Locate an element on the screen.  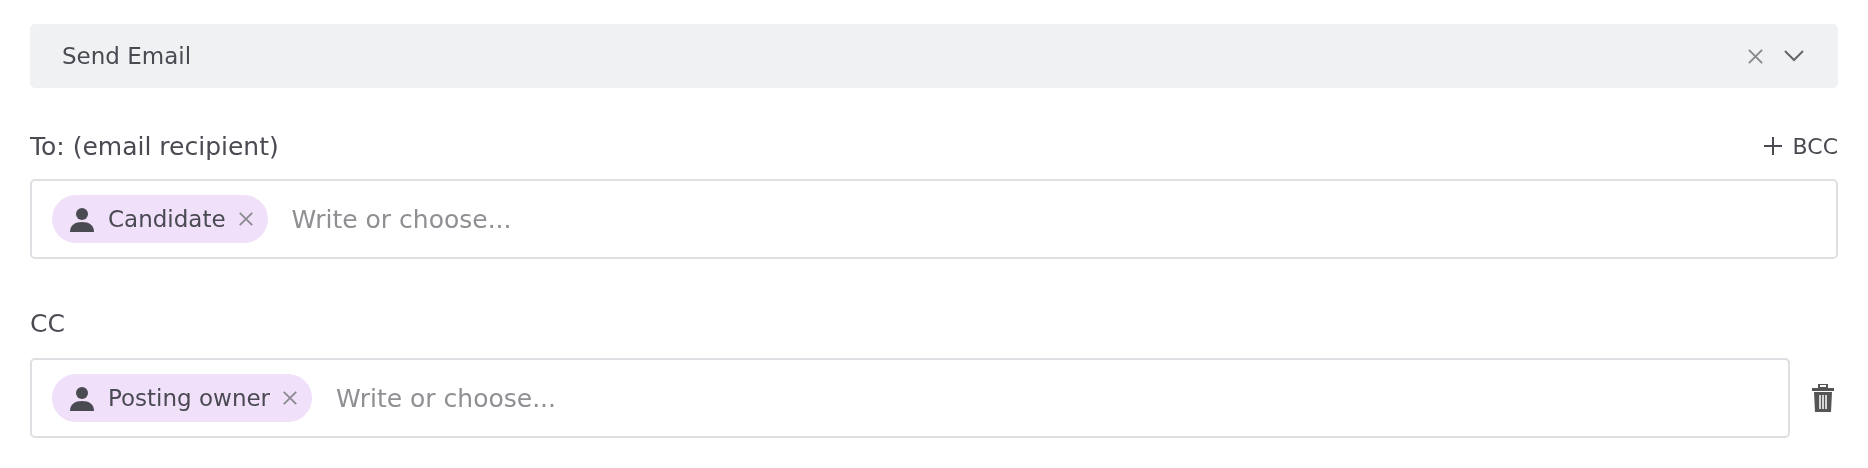
trash-icon is located at coordinates (1823, 398).